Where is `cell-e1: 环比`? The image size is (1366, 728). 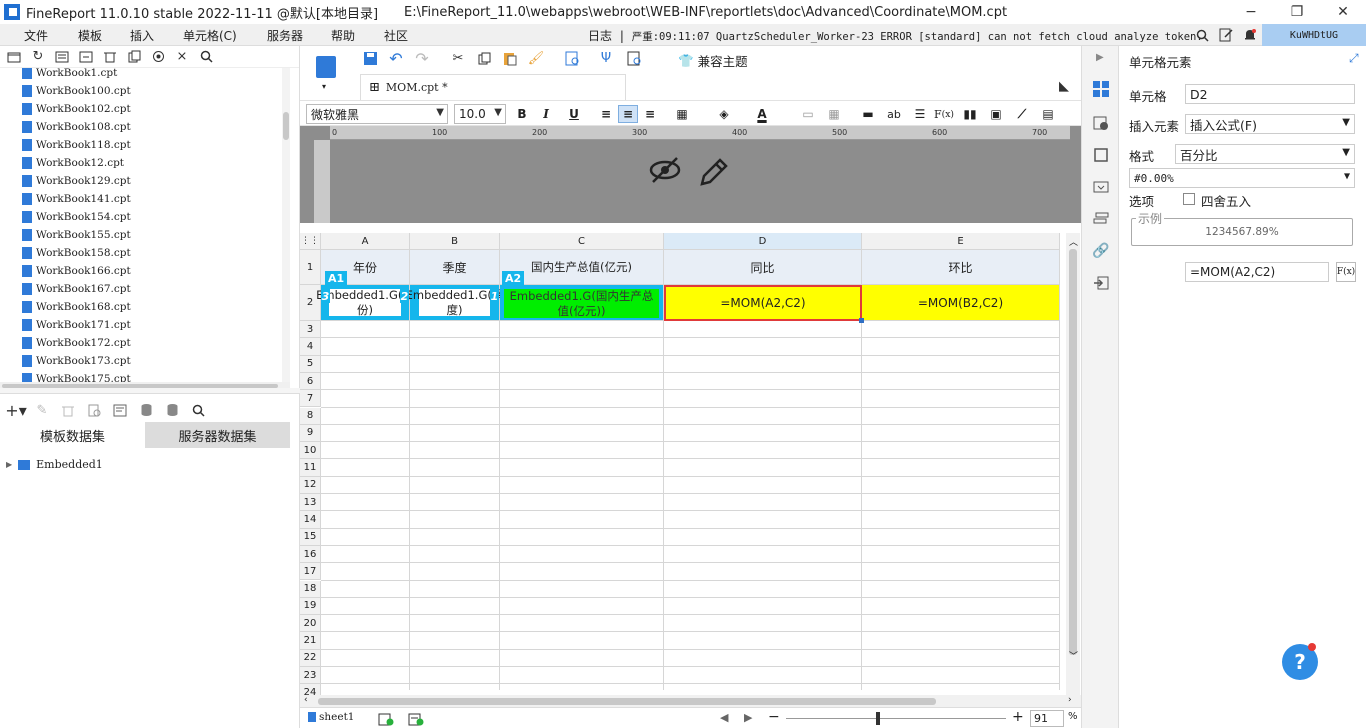 cell-e1: 环比 is located at coordinates (961, 267).